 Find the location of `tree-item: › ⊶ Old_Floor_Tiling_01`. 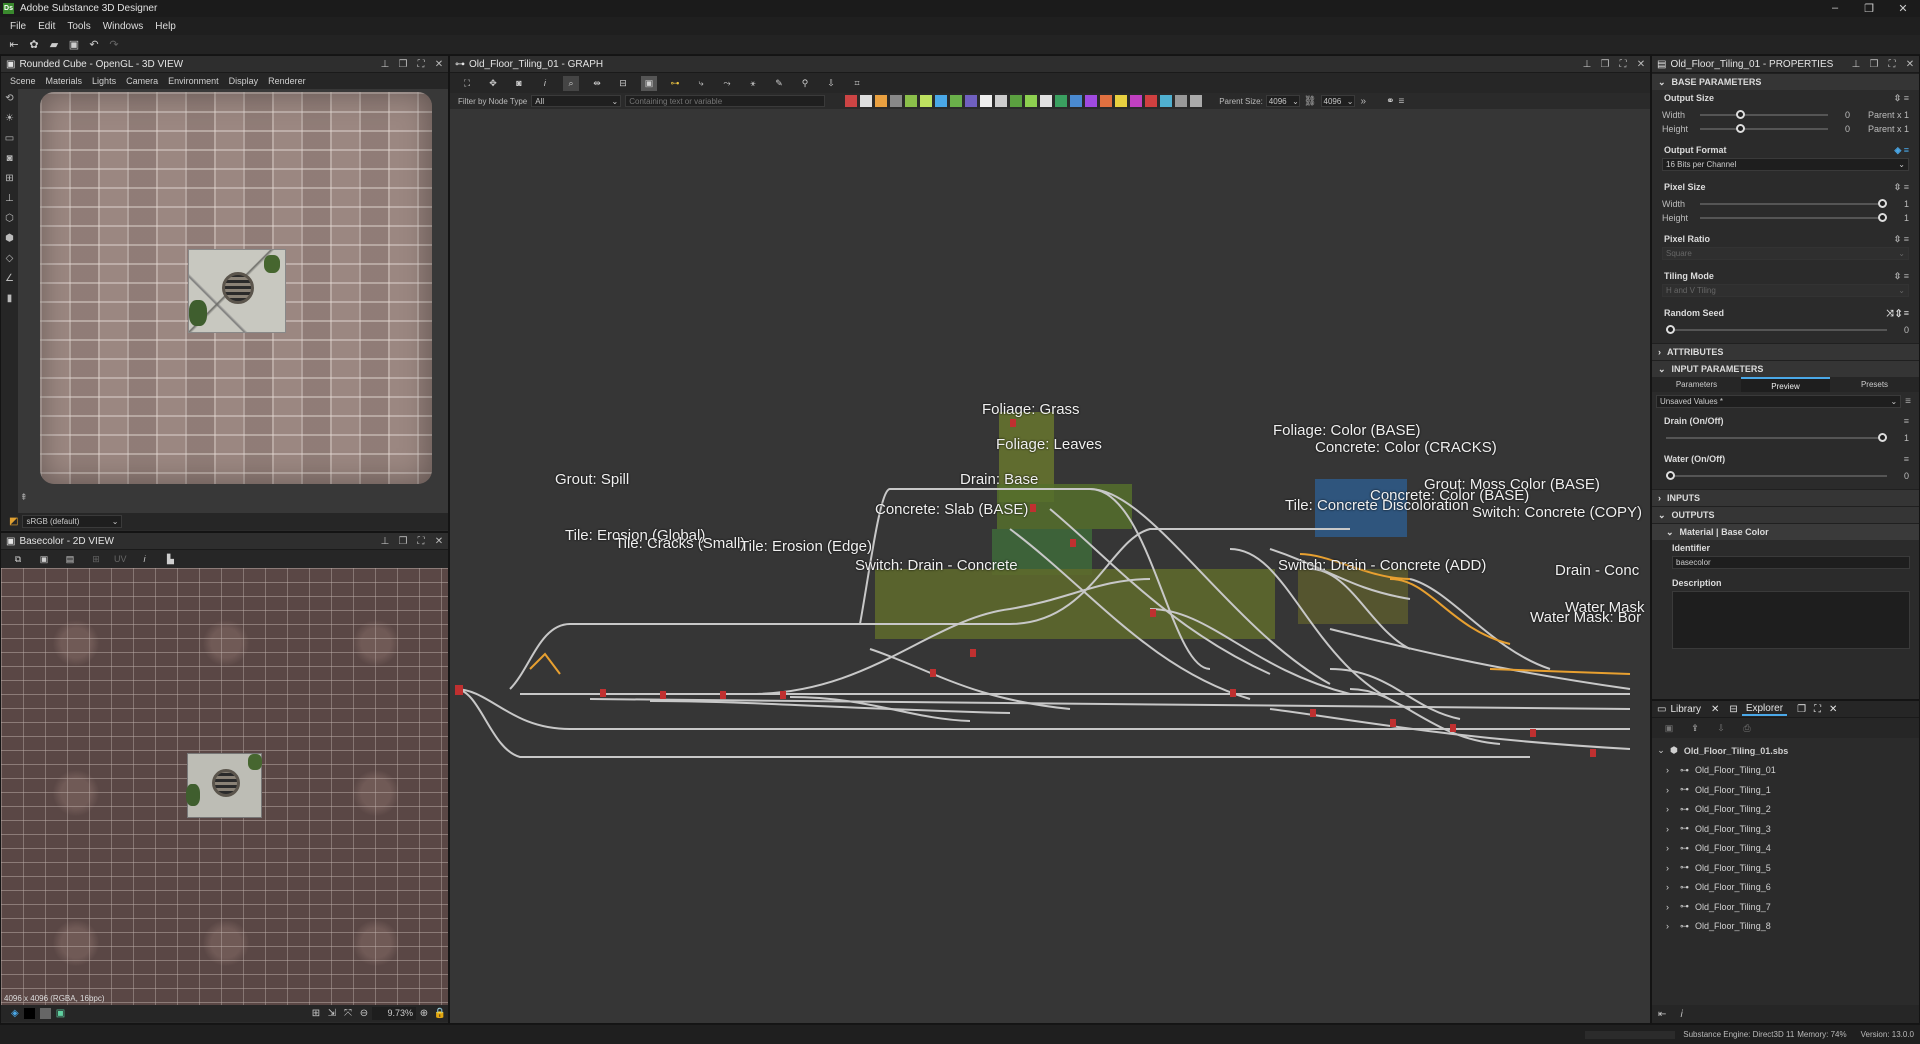

tree-item: › ⊶ Old_Floor_Tiling_01 is located at coordinates (1785, 771).